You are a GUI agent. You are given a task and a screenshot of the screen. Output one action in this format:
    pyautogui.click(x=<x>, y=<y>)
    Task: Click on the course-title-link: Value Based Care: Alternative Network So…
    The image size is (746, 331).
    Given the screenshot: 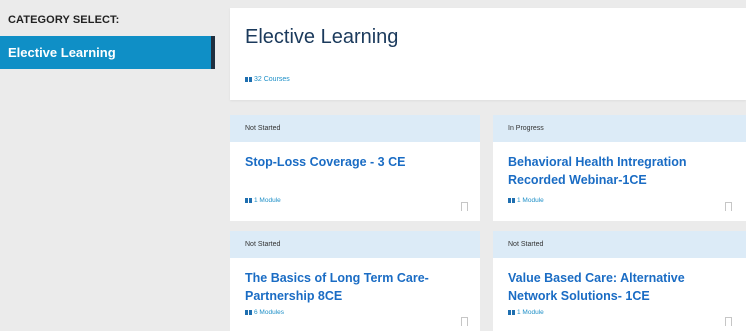 What is the action you would take?
    pyautogui.click(x=620, y=287)
    